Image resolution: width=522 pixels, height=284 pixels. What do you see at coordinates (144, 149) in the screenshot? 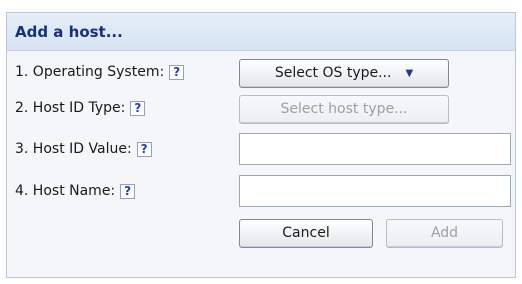
I see `host-id-value-help-icon: ?` at bounding box center [144, 149].